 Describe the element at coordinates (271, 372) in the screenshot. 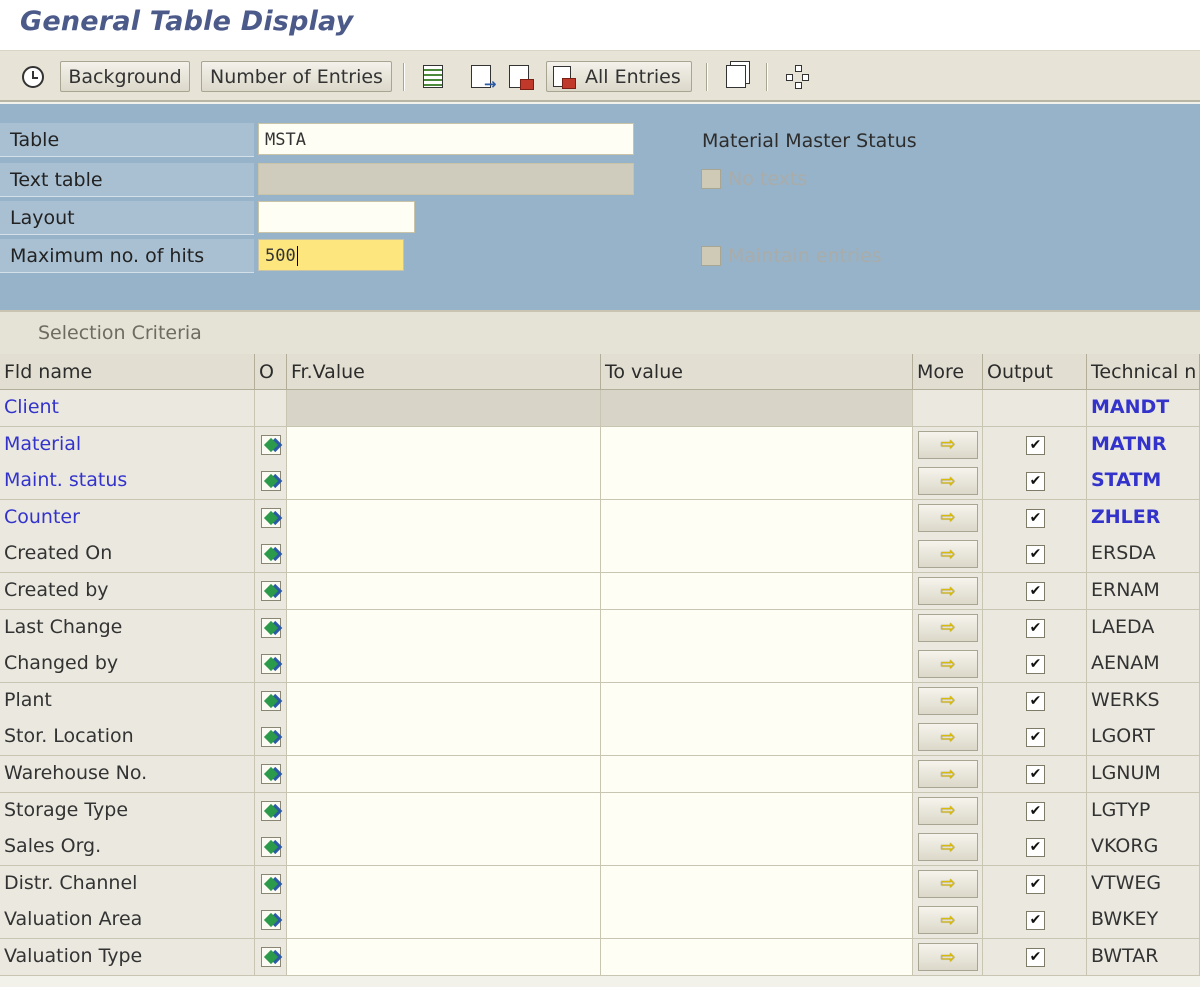

I see `column-header-option: O` at that location.